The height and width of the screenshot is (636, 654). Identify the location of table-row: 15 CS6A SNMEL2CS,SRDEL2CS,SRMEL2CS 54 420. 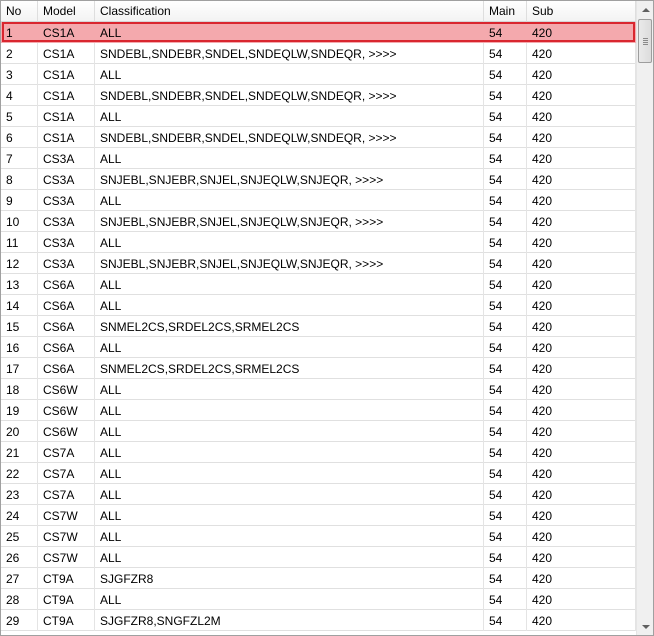
(318, 326).